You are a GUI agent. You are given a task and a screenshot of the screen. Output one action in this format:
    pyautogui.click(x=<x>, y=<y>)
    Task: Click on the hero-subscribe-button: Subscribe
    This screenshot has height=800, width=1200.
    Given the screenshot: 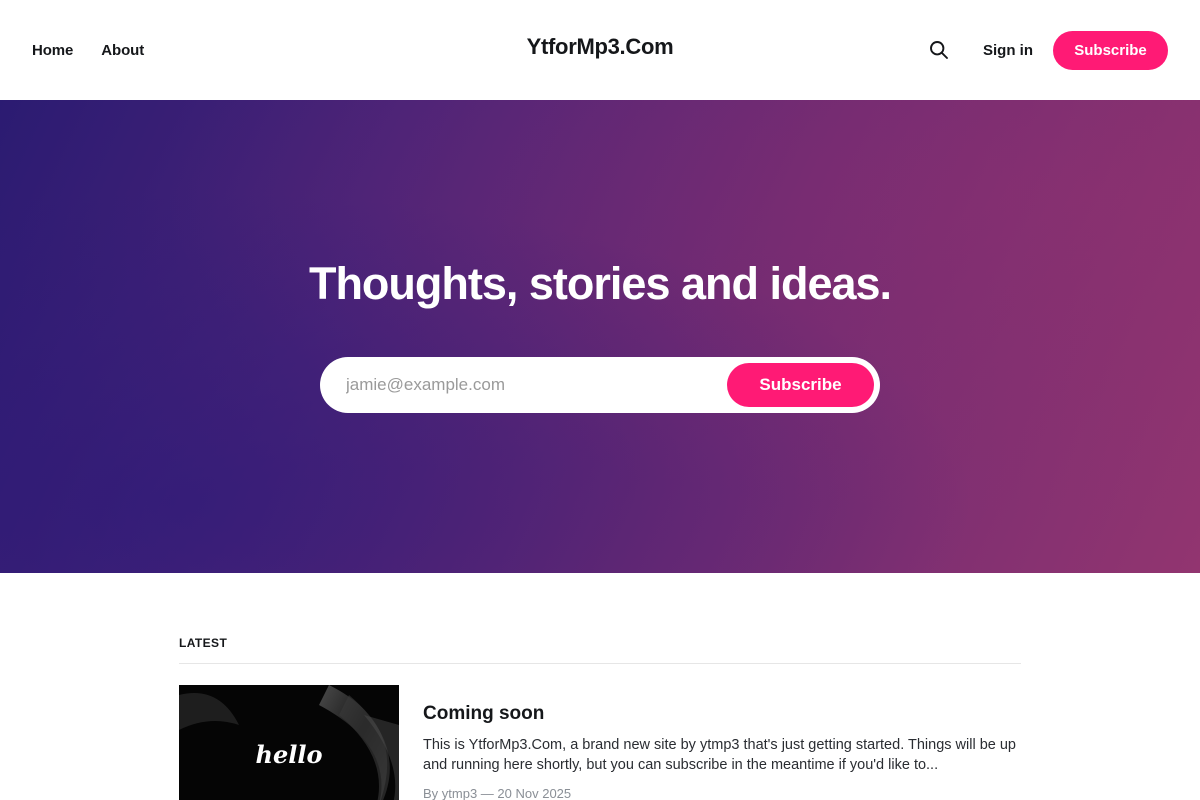 What is the action you would take?
    pyautogui.click(x=800, y=385)
    